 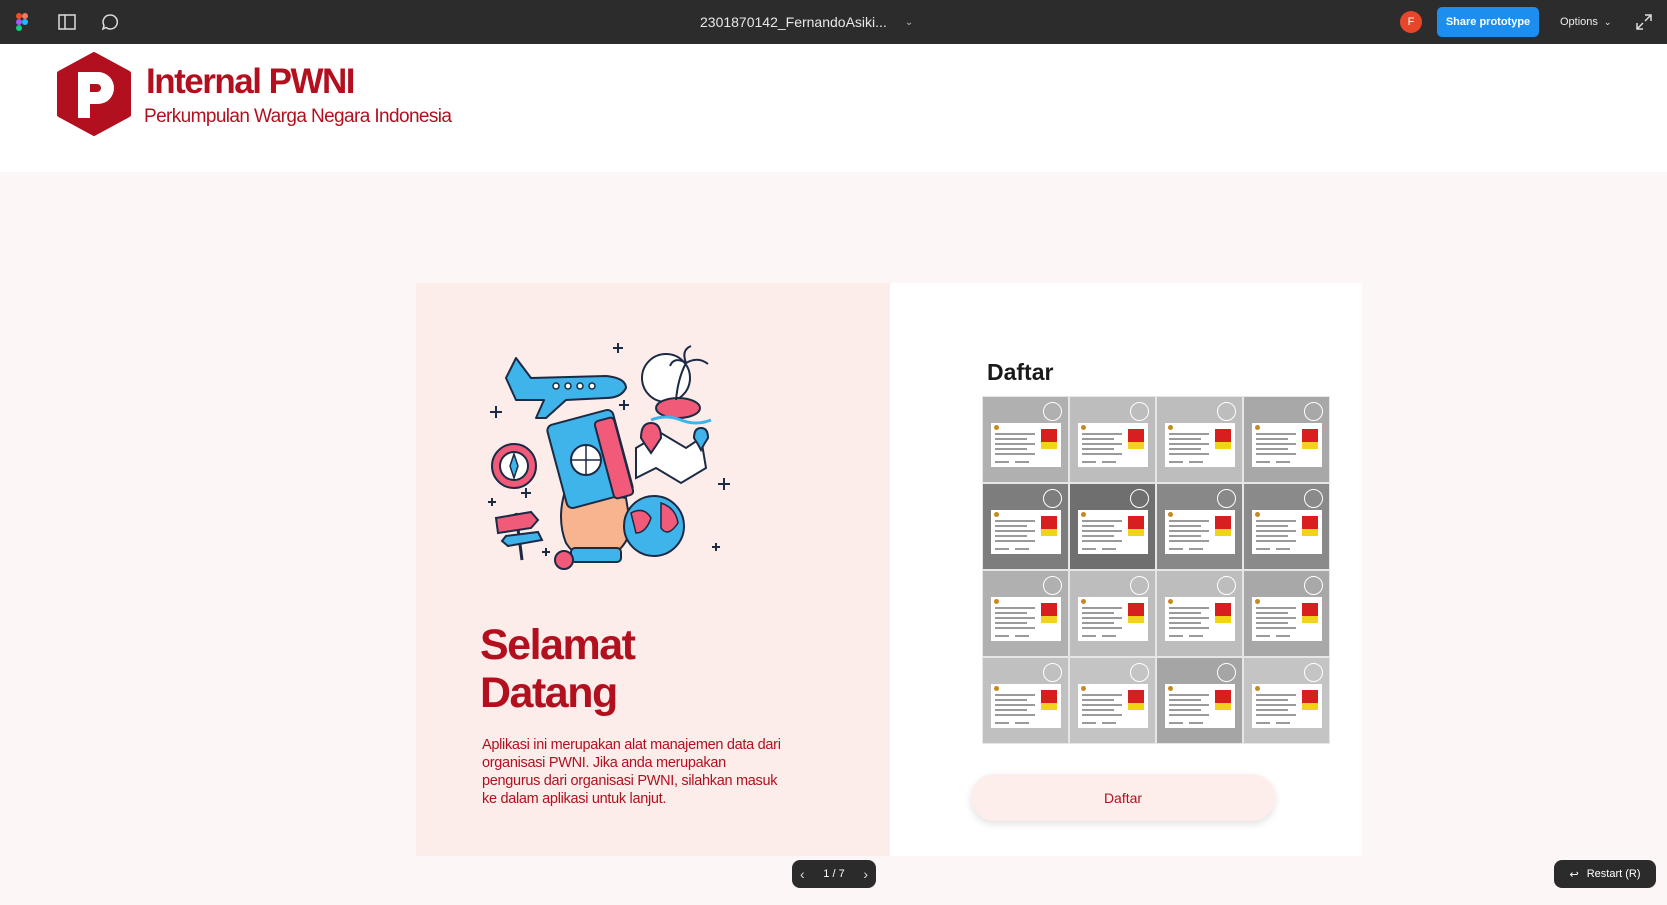 What do you see at coordinates (549, 693) in the screenshot?
I see `welcome-heading-line2: Datang` at bounding box center [549, 693].